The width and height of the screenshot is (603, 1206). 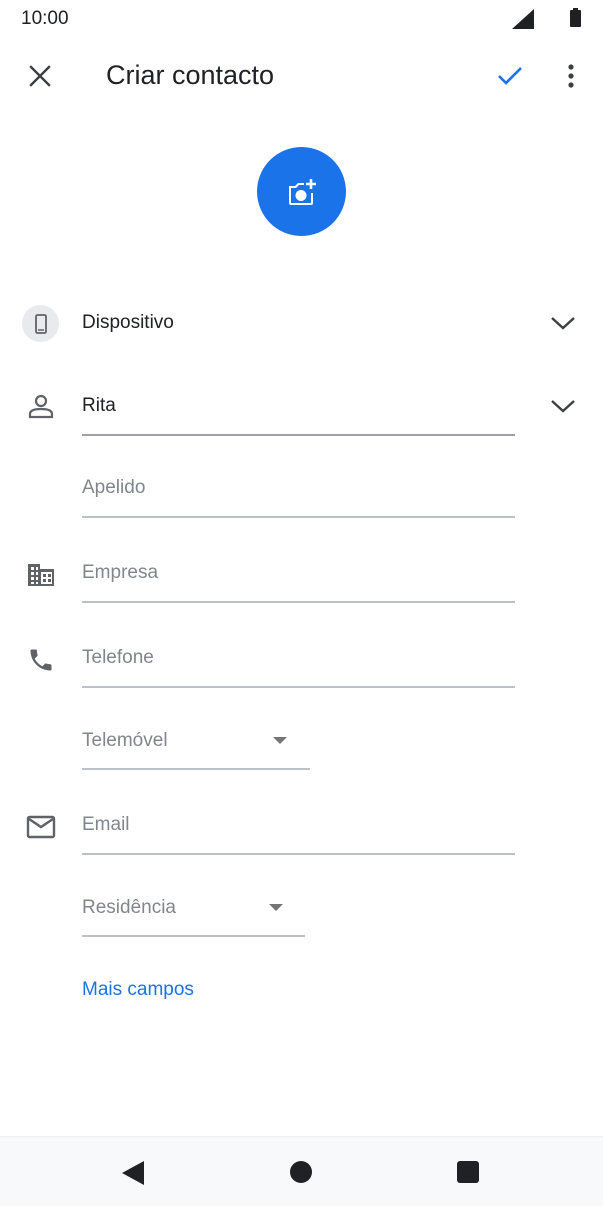 What do you see at coordinates (298, 687) in the screenshot?
I see `phone-underline` at bounding box center [298, 687].